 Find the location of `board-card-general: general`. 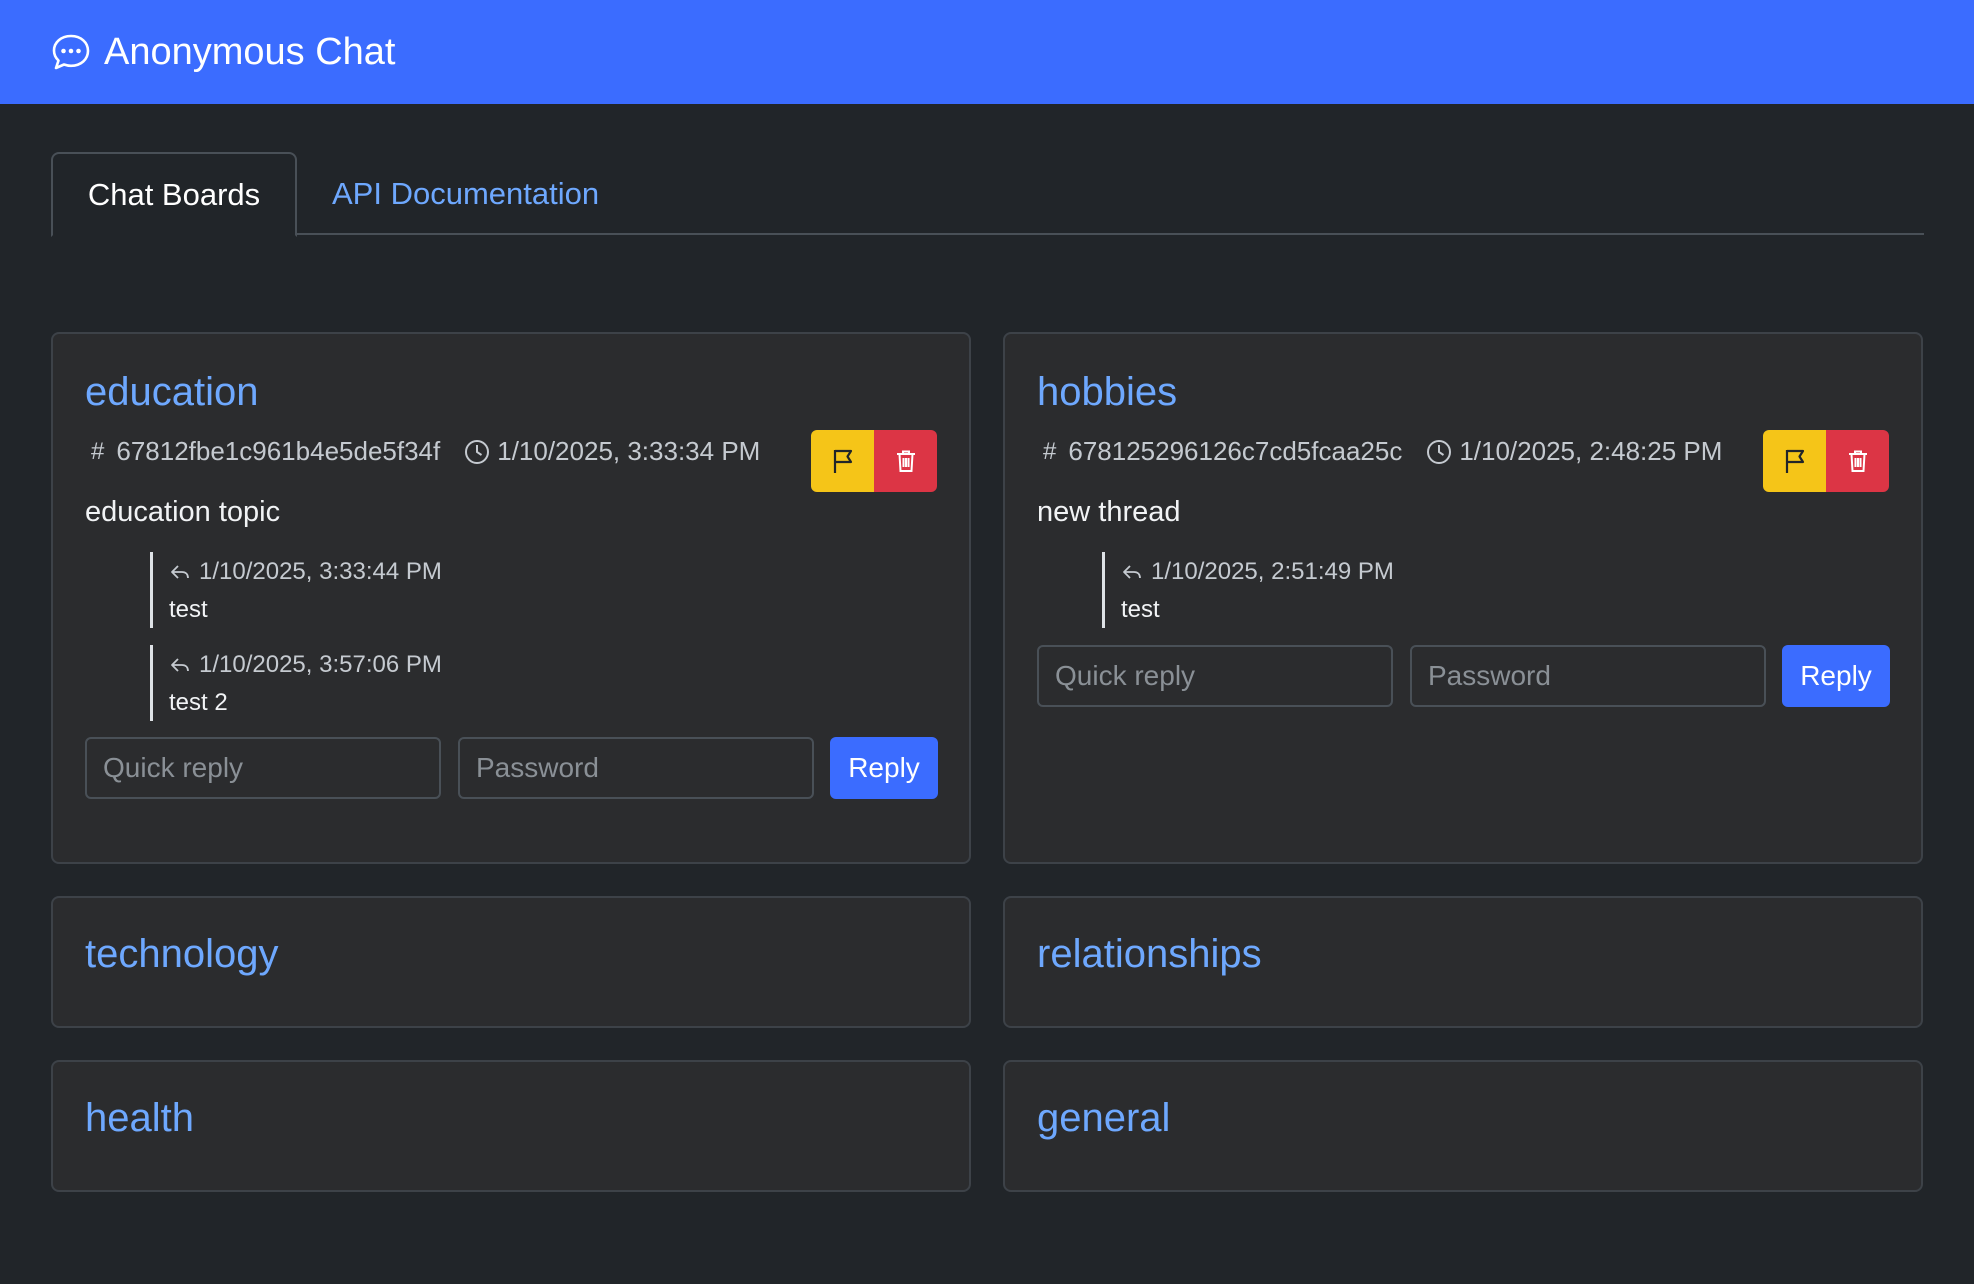

board-card-general: general is located at coordinates (1463, 1126).